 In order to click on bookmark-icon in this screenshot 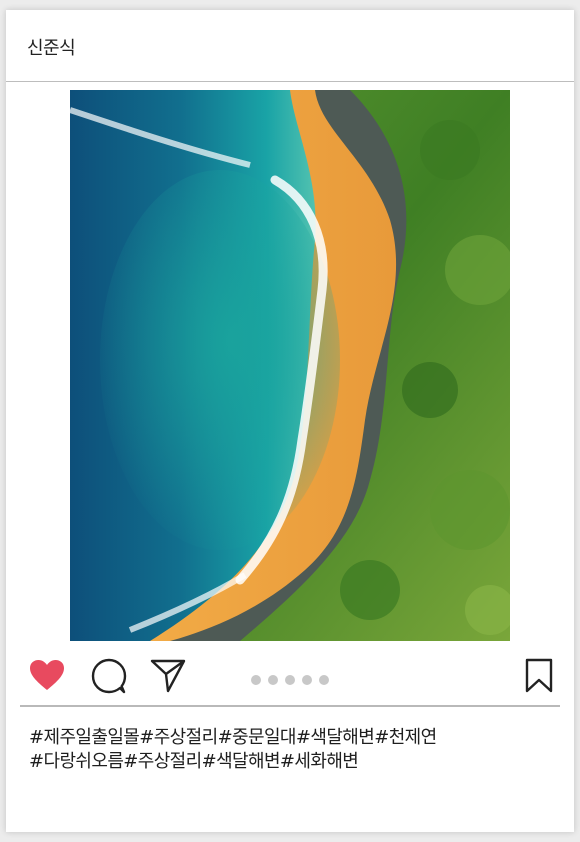, I will do `click(539, 676)`.